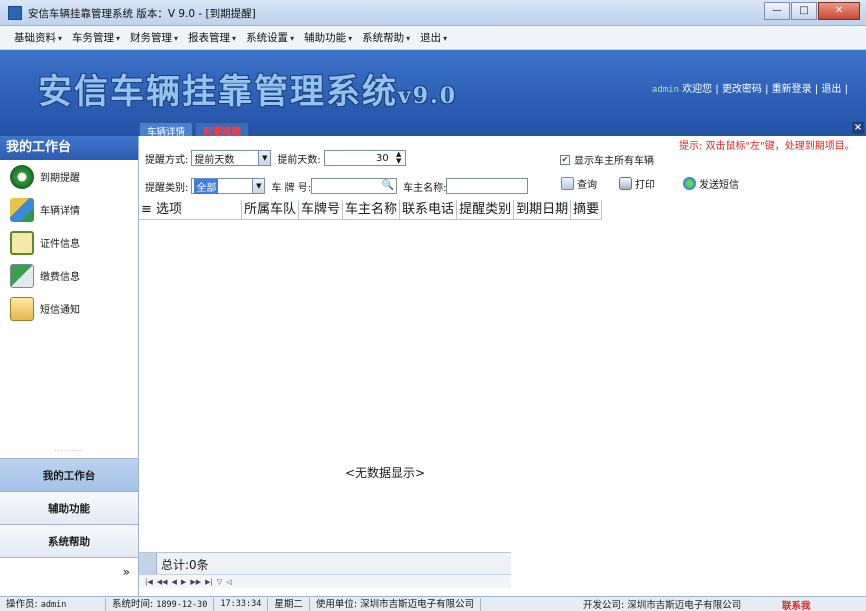 This screenshot has height=611, width=866. Describe the element at coordinates (425, 188) in the screenshot. I see `owner-label: 车主名称:` at that location.